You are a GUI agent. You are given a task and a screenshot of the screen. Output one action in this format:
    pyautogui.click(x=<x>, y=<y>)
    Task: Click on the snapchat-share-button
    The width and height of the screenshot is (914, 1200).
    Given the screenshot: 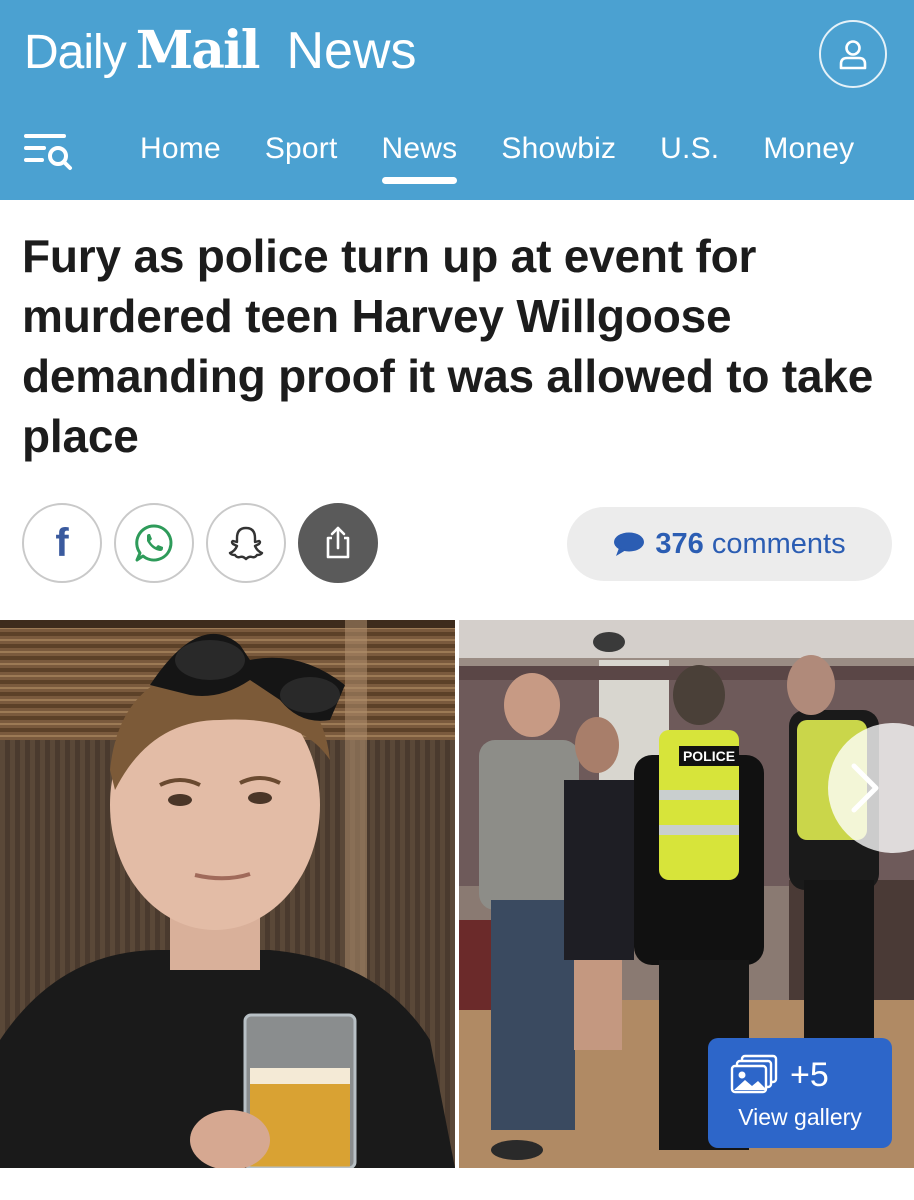 What is the action you would take?
    pyautogui.click(x=246, y=543)
    